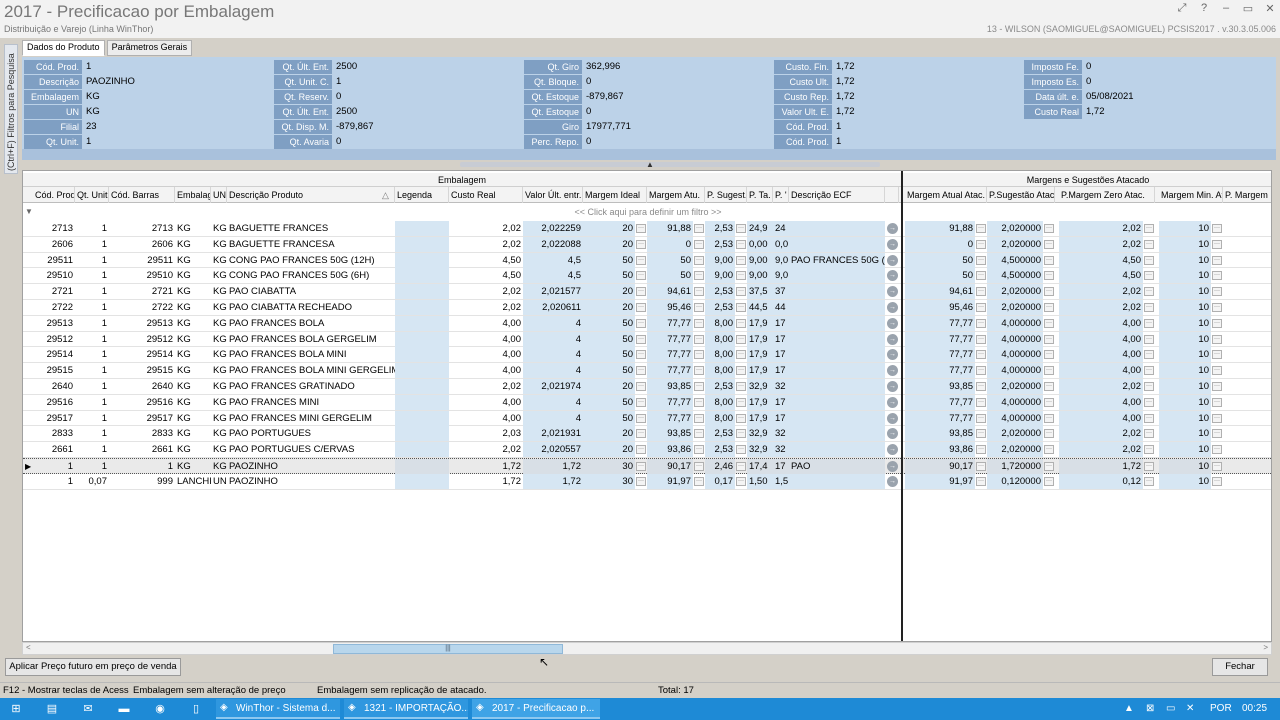  Describe the element at coordinates (311, 291) in the screenshot. I see `table-cell: PAO CIABATTA` at that location.